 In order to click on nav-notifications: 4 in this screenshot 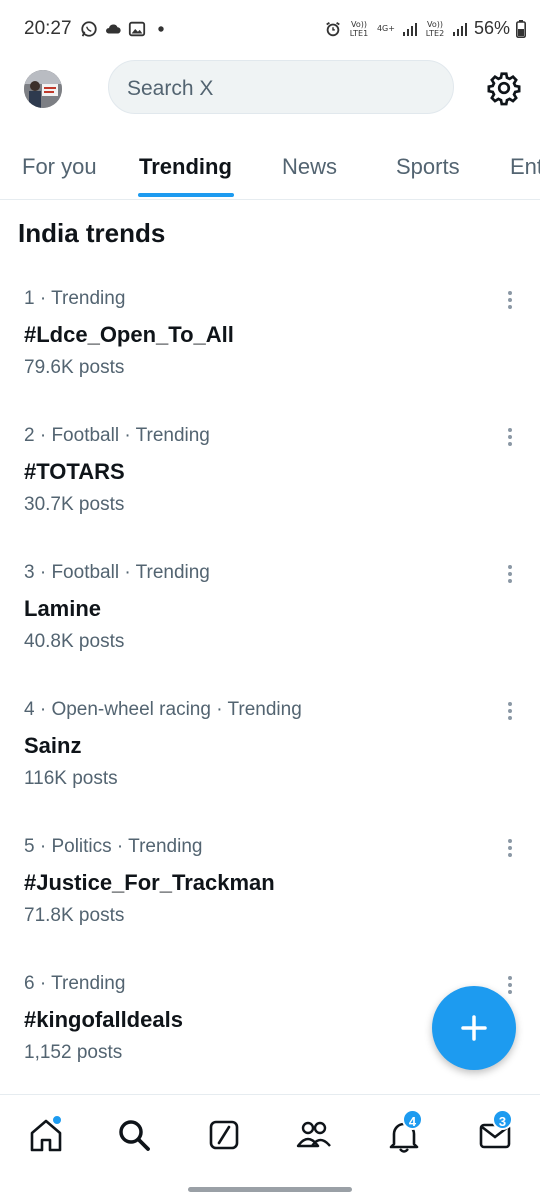, I will do `click(404, 1133)`.